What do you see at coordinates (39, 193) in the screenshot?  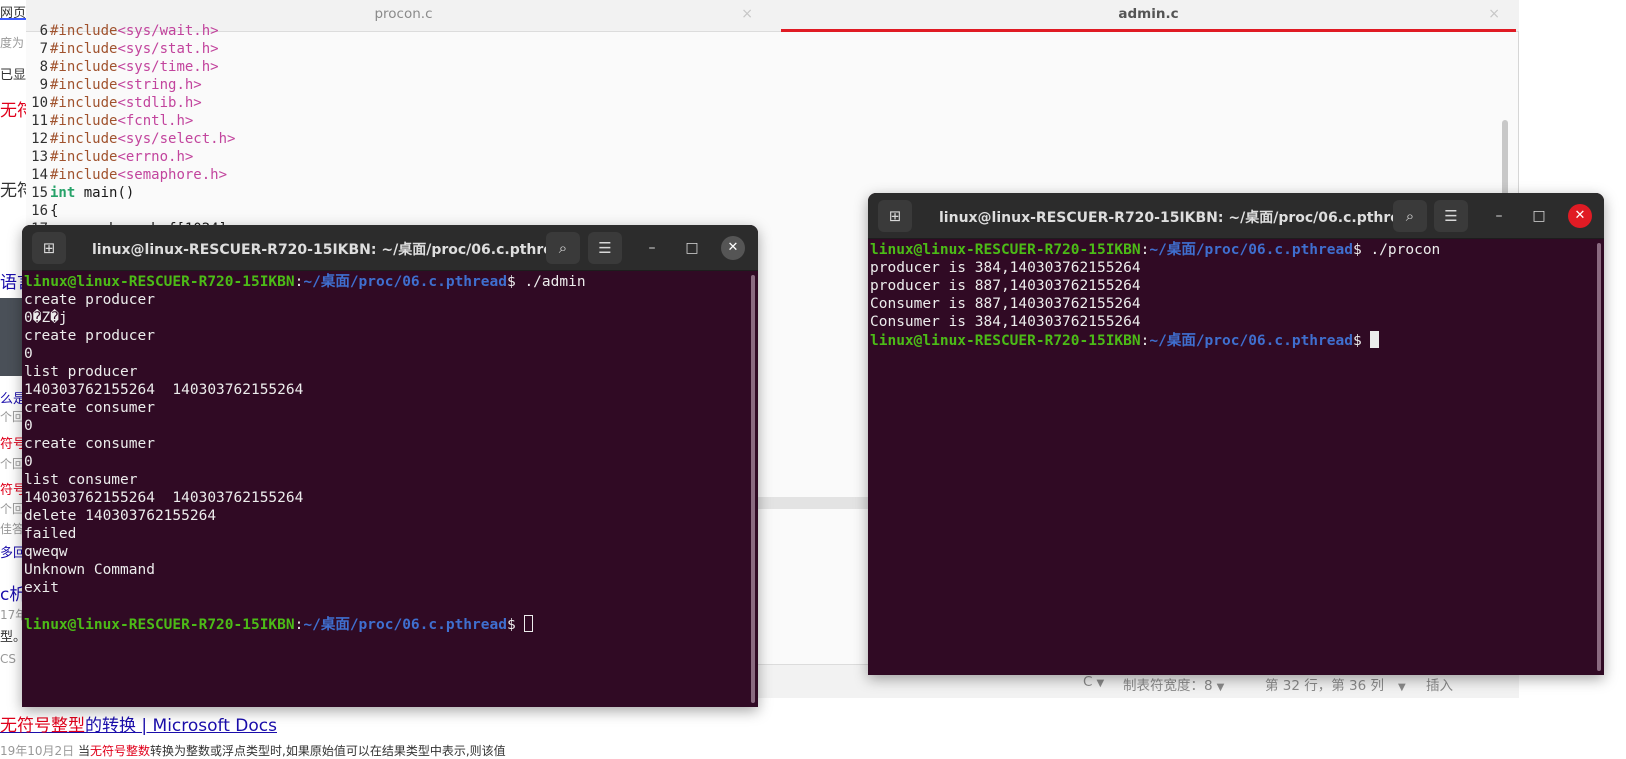 I see `line-number: 15` at bounding box center [39, 193].